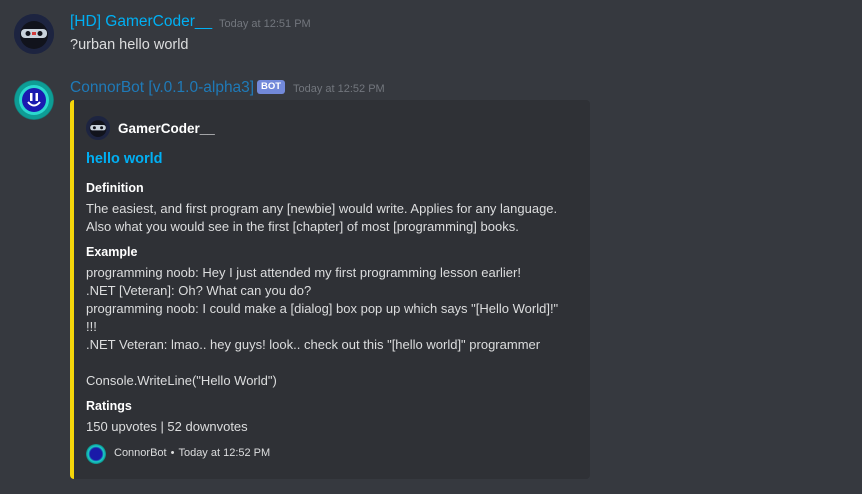  I want to click on field-example-name: Example, so click(112, 252).